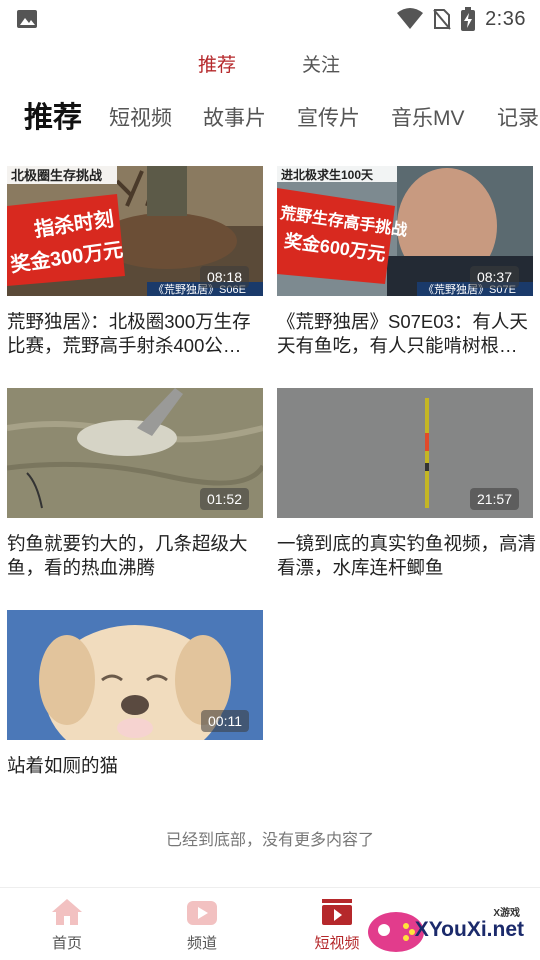  Describe the element at coordinates (202, 925) in the screenshot. I see `nav-channel: 频道` at that location.